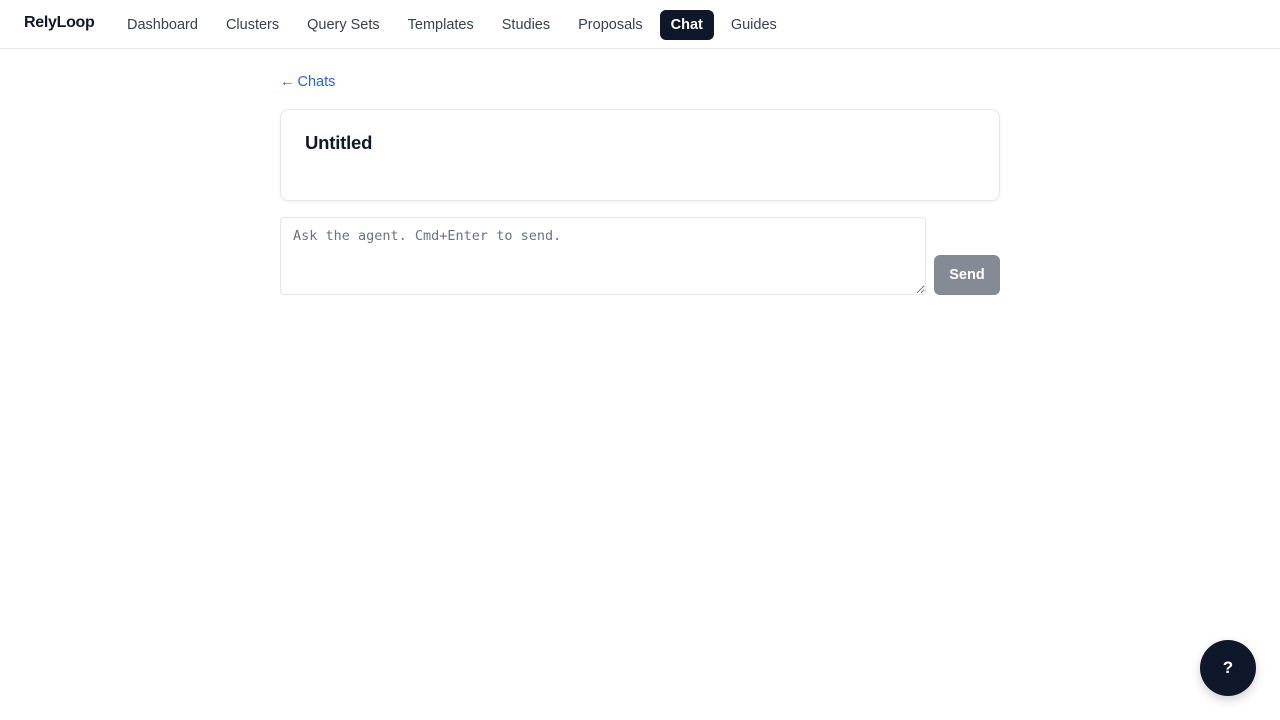 The image size is (1280, 720). I want to click on send-button: Send, so click(967, 275).